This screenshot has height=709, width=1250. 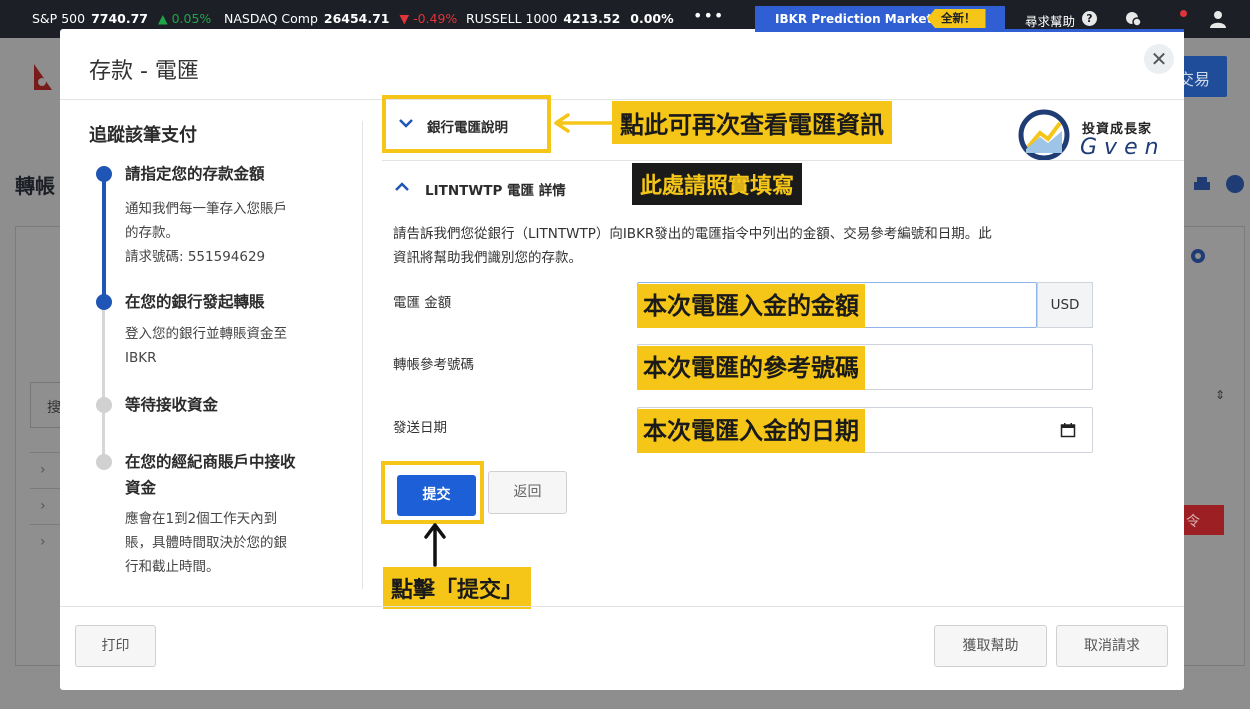 I want to click on user-icon, so click(x=1218, y=19).